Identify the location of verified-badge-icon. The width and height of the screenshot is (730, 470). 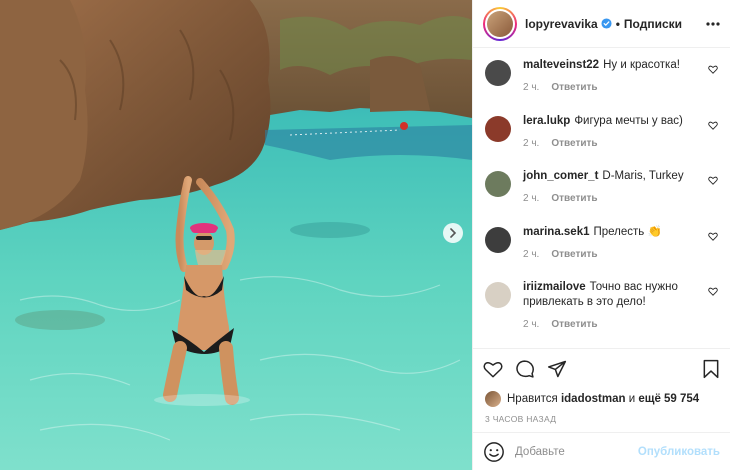
(606, 23).